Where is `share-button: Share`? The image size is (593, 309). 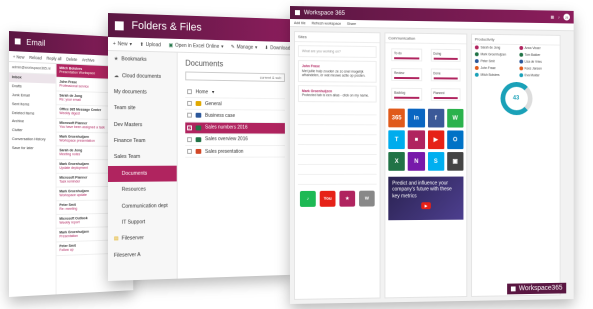
share-button: Share is located at coordinates (351, 23).